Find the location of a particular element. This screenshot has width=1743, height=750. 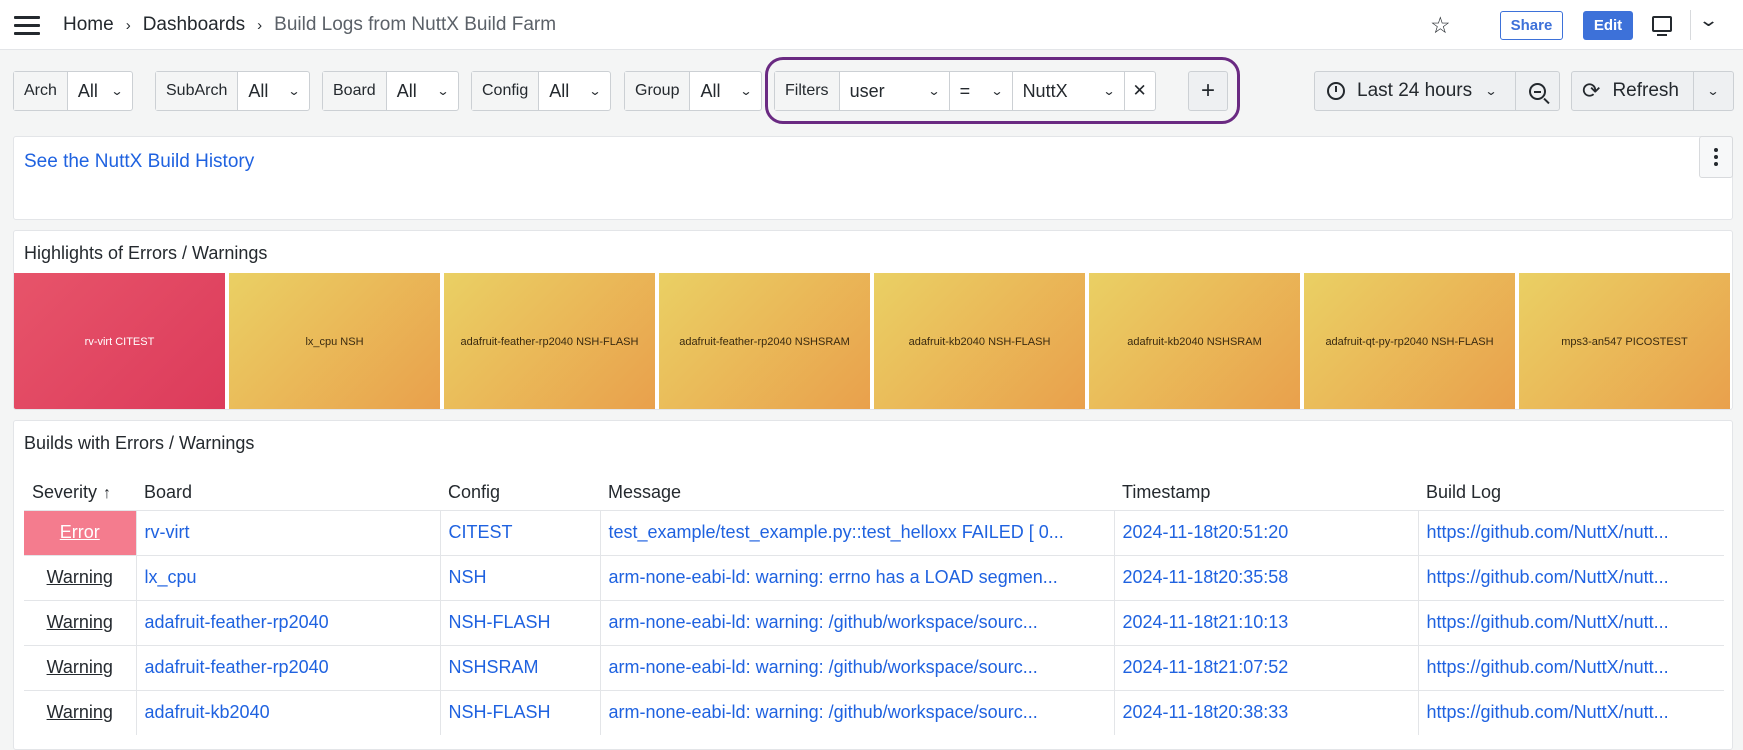

board-cell: adafruit-kb2040 is located at coordinates (288, 712).